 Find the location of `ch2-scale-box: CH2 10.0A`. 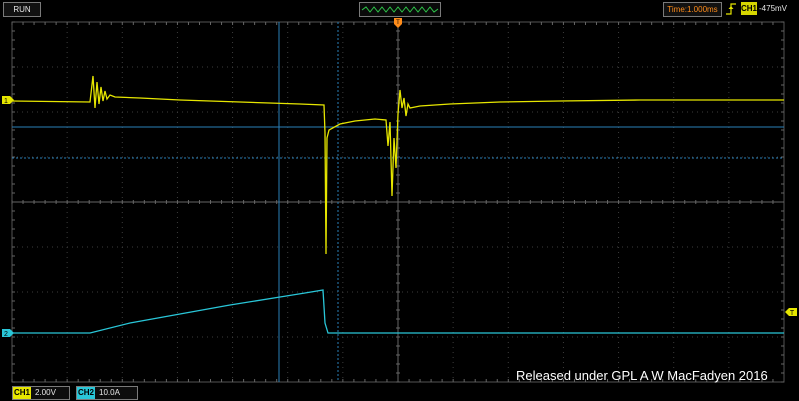

ch2-scale-box: CH2 10.0A is located at coordinates (107, 393).